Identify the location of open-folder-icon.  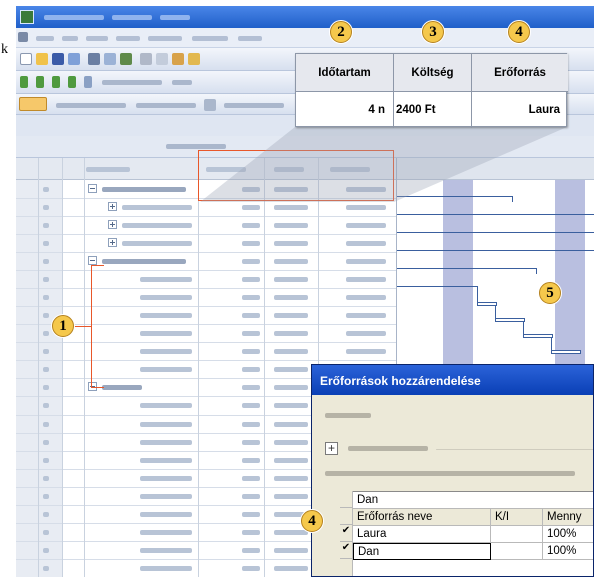
(42, 59).